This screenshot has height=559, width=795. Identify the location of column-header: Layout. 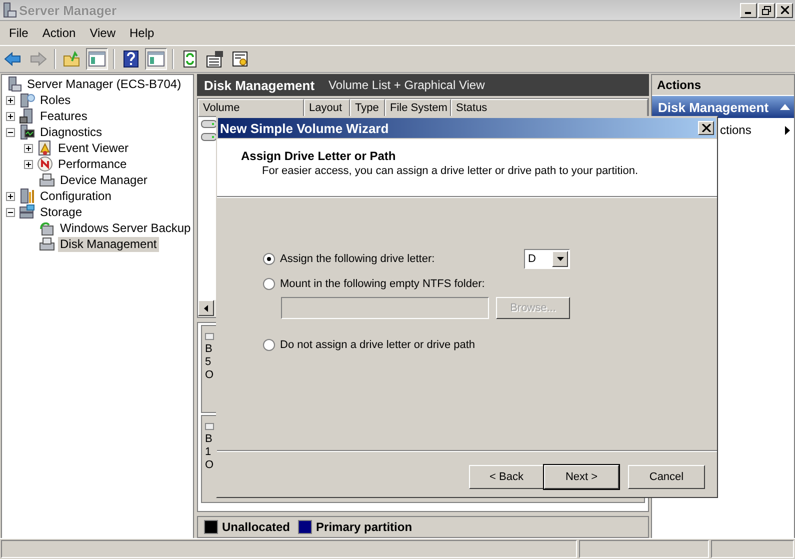
(327, 108).